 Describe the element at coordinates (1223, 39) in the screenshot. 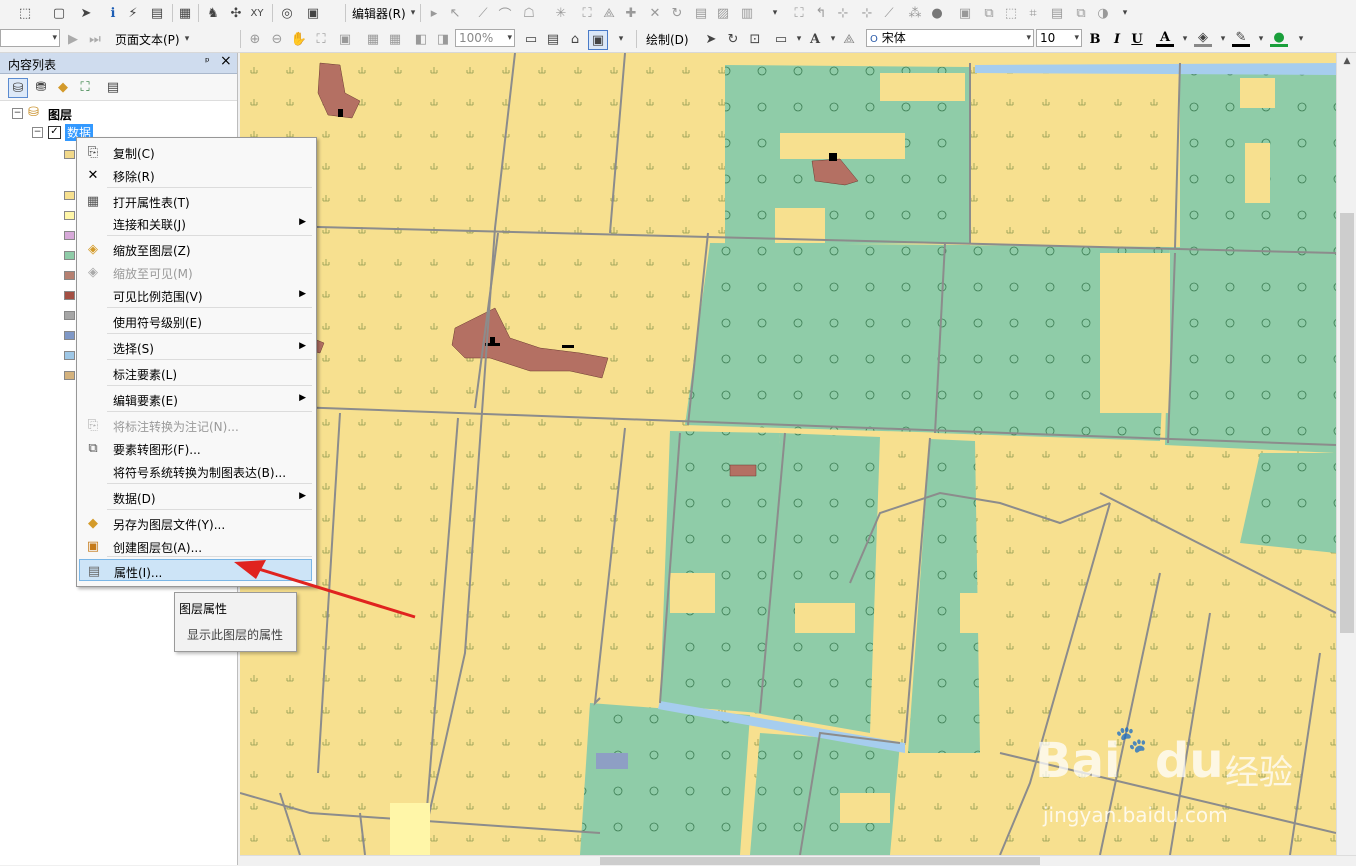

I see `chevron-down-icon-9: ▾` at that location.